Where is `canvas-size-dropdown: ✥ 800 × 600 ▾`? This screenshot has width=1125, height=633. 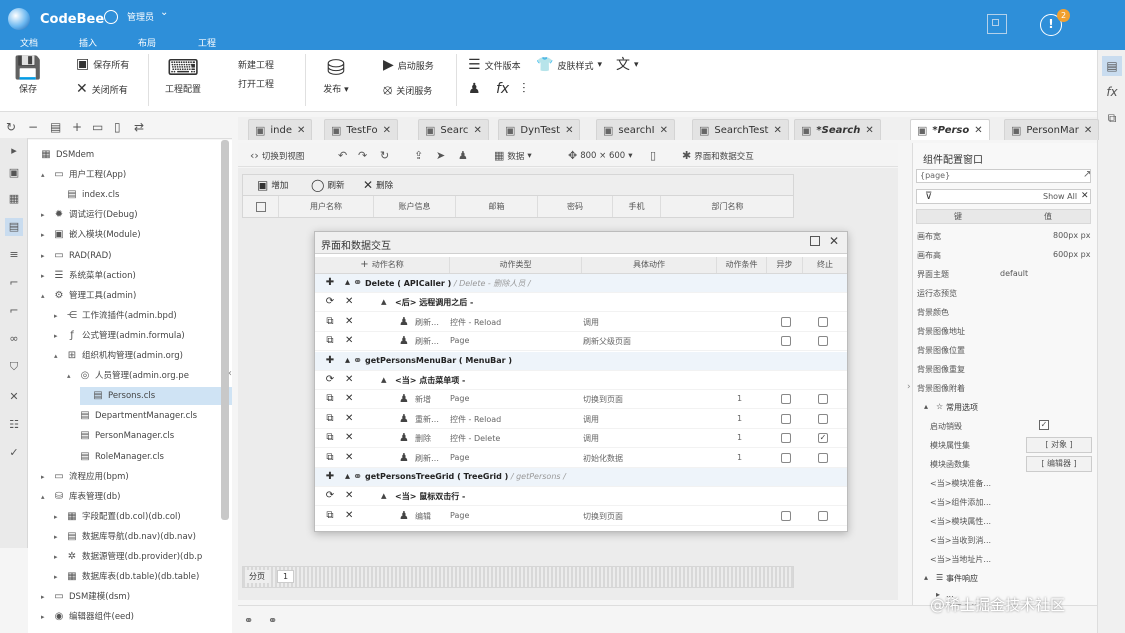
canvas-size-dropdown: ✥ 800 × 600 ▾ is located at coordinates (600, 155).